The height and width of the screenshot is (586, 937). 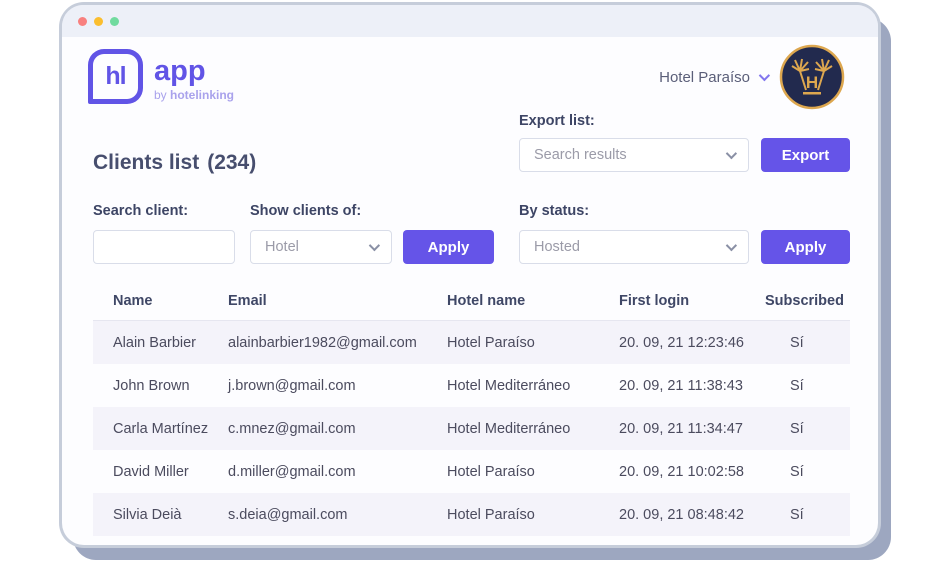 What do you see at coordinates (681, 514) in the screenshot?
I see `cell-first-login: 20. 09, 21 08:48:42` at bounding box center [681, 514].